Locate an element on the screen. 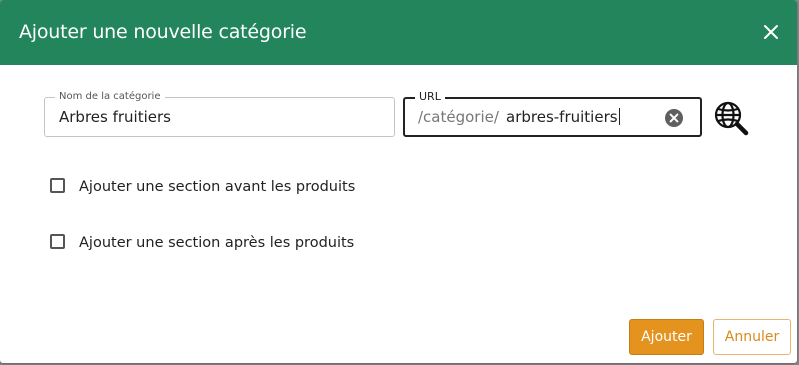 Image resolution: width=799 pixels, height=365 pixels. dialog-title: Ajouter une nouvelle catégorie is located at coordinates (163, 32).